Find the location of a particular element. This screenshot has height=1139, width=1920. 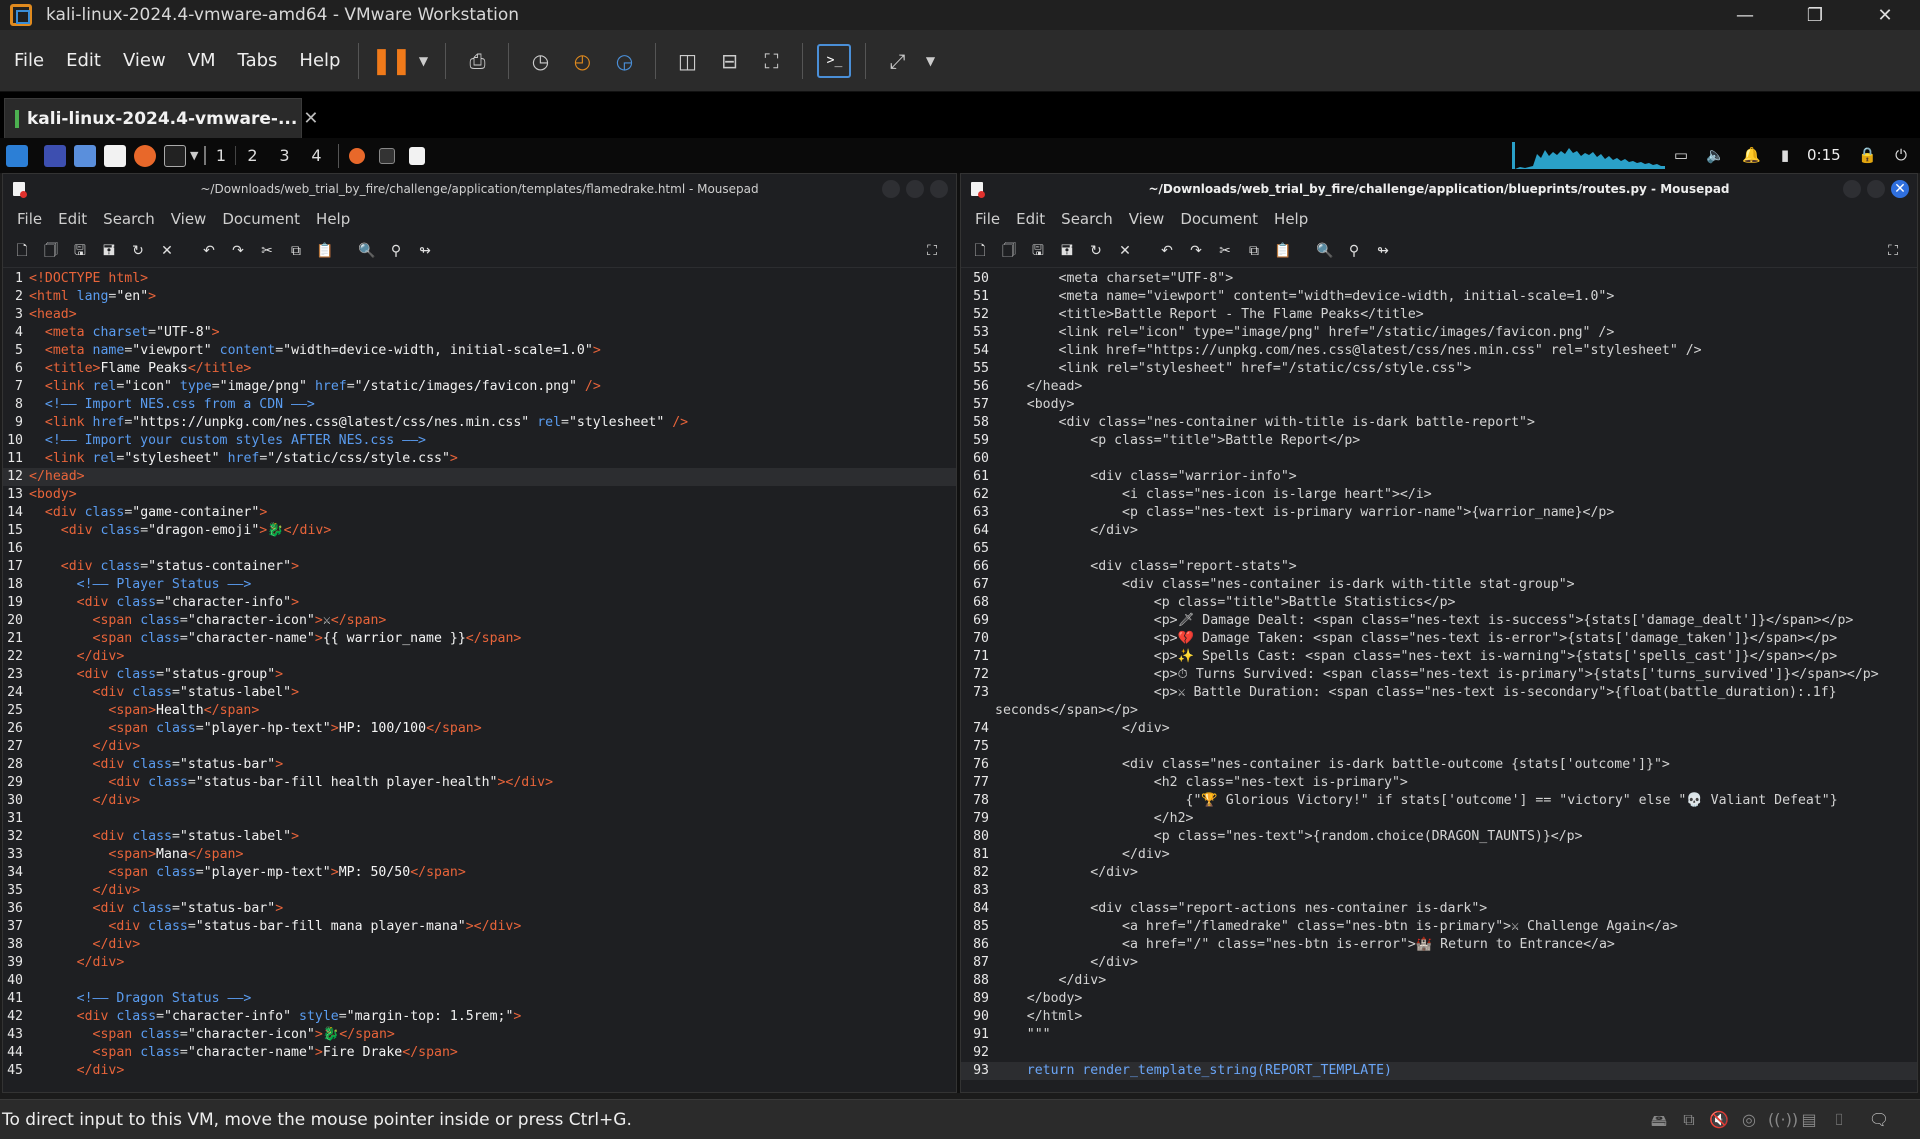

code-line: 15 <div class="dragon-emoji">🐉</div> is located at coordinates (479, 531).